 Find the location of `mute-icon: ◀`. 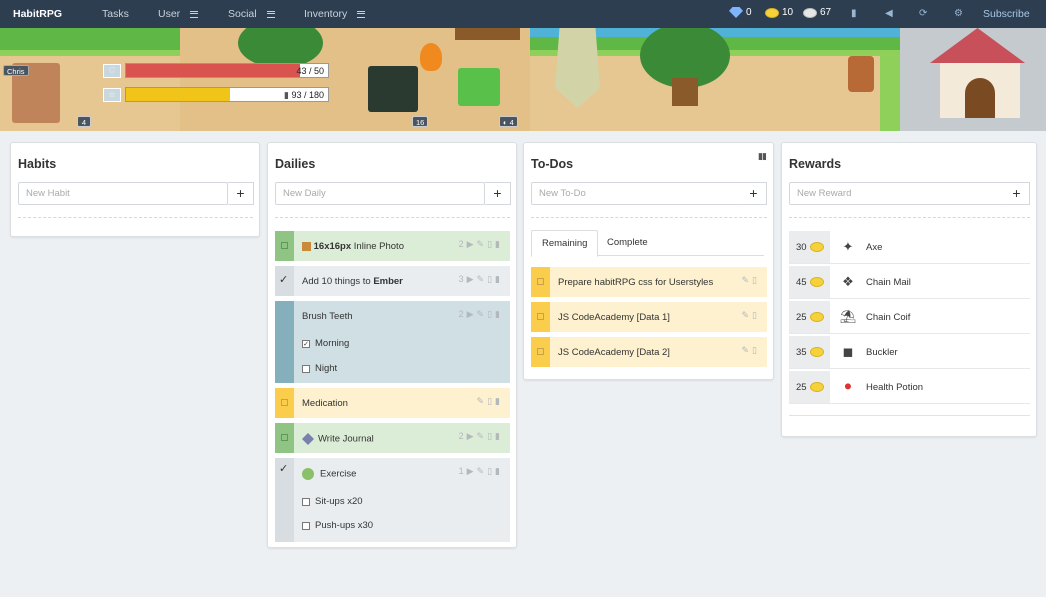

mute-icon: ◀ is located at coordinates (889, 13).